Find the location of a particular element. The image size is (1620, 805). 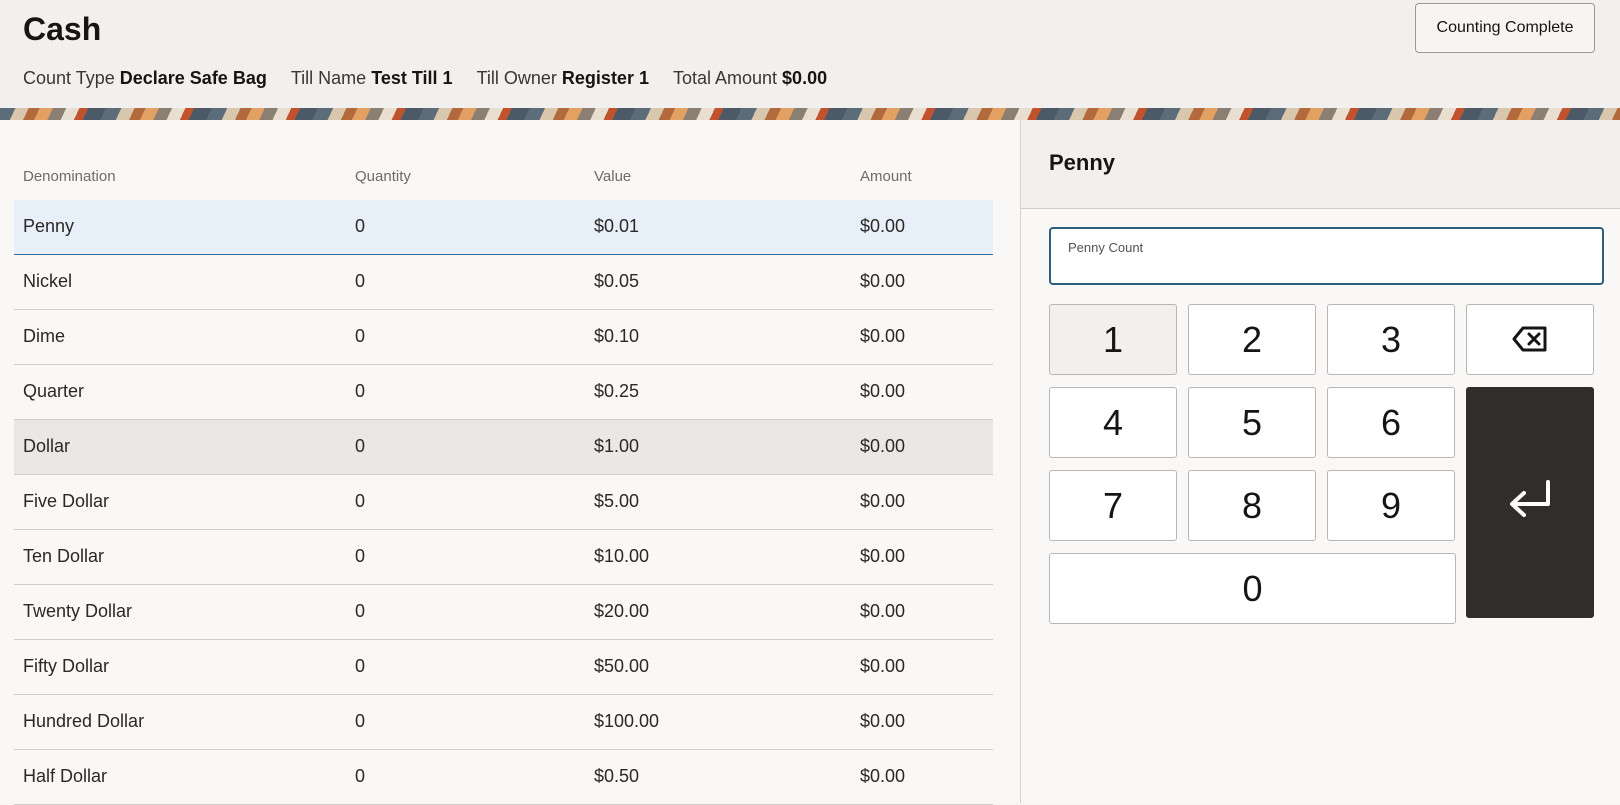

denomination-cell: Penny is located at coordinates (49, 226).